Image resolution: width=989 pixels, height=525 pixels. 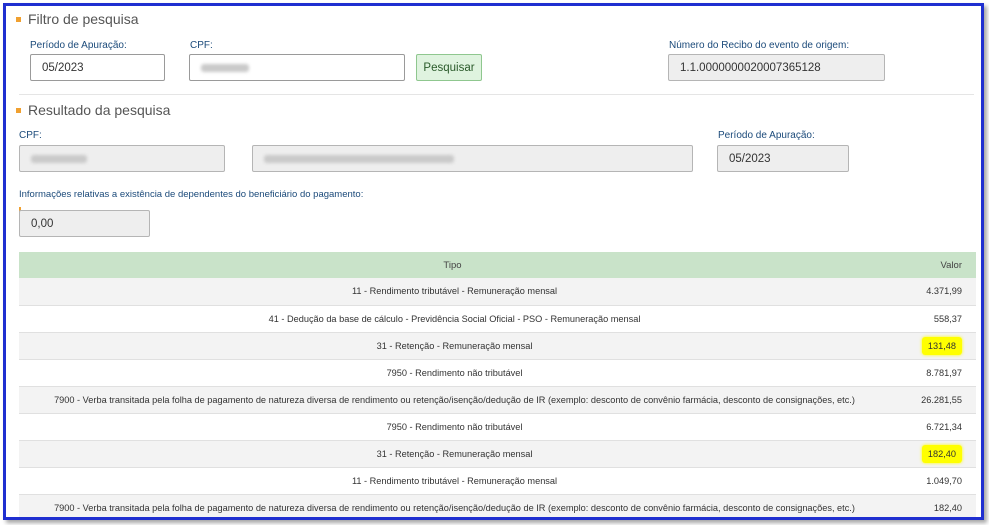 What do you see at coordinates (941, 345) in the screenshot?
I see `row-valor: 131,48` at bounding box center [941, 345].